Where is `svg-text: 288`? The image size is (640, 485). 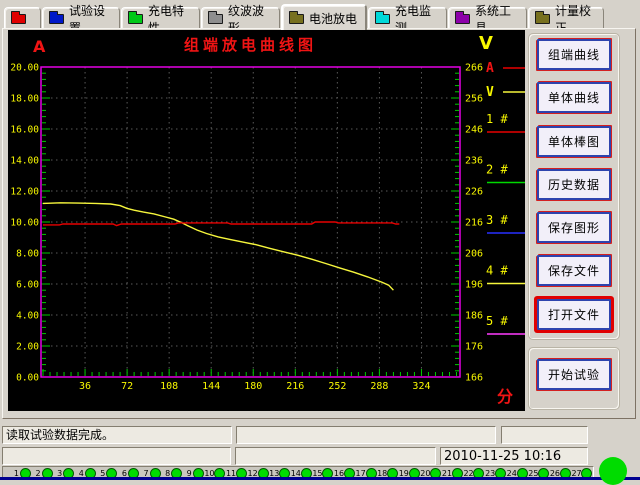 svg-text: 288 is located at coordinates (379, 386).